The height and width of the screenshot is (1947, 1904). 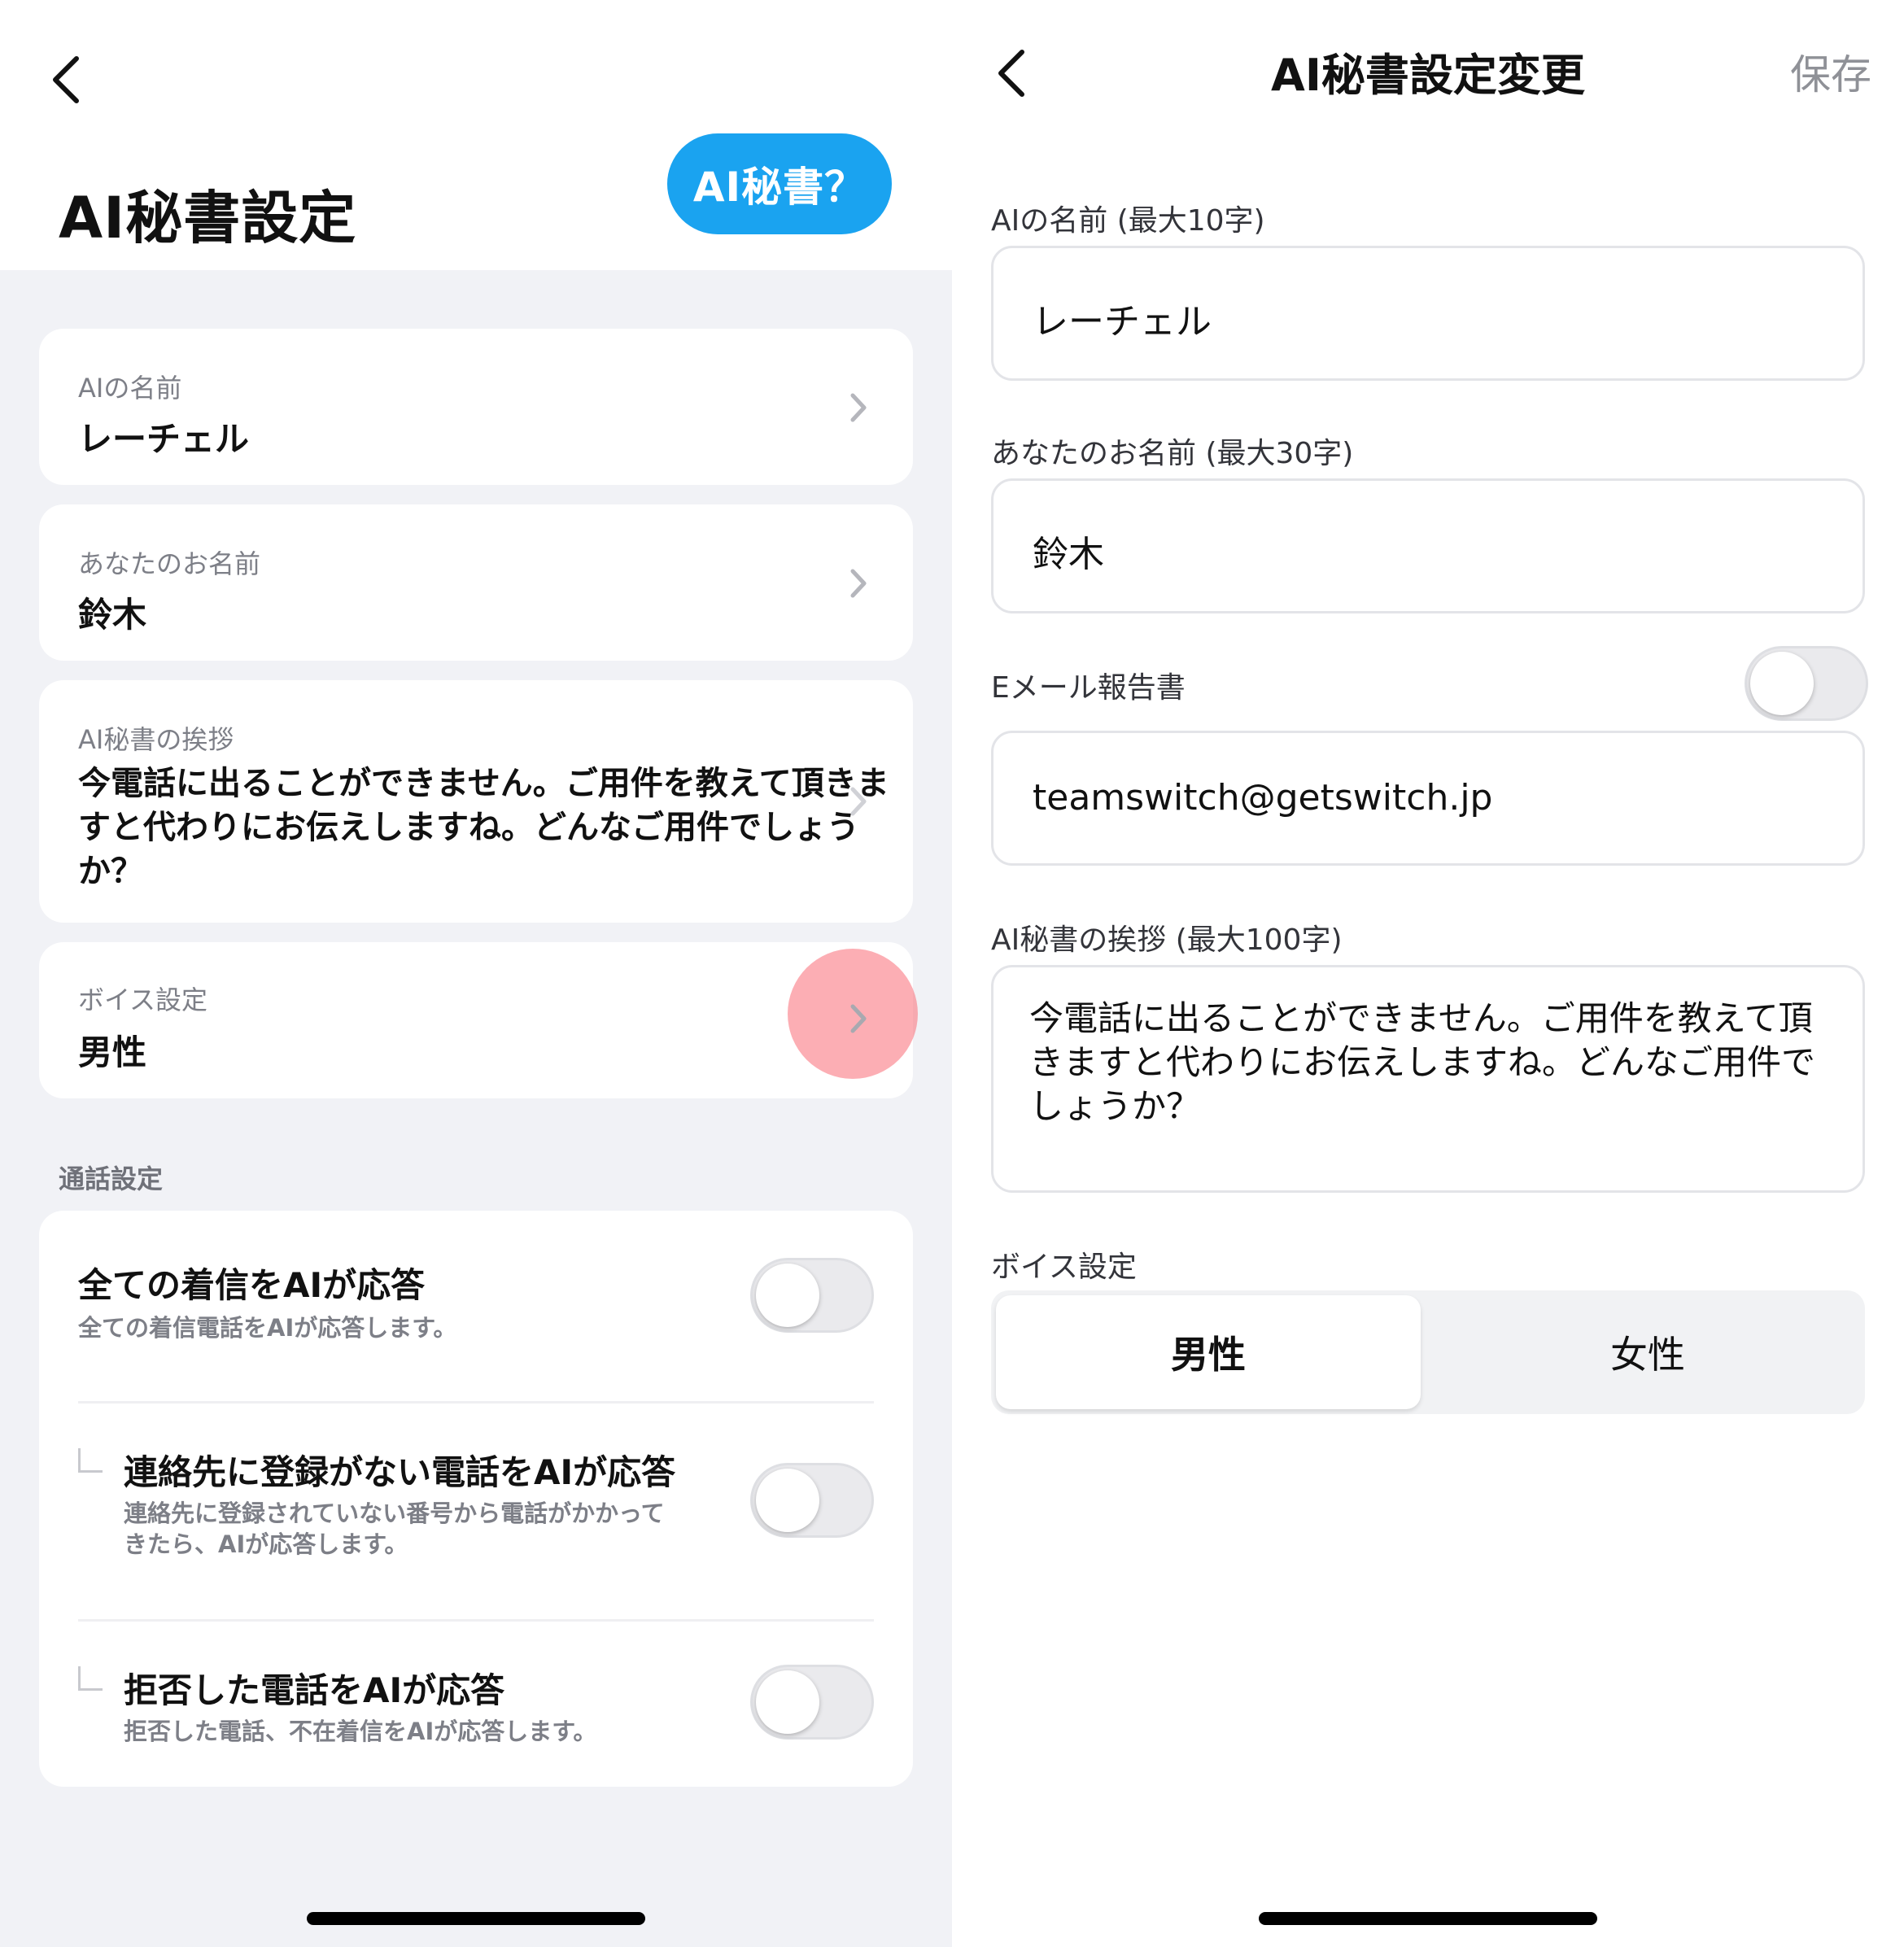 I want to click on user-name-input: 鈴木, so click(x=1428, y=545).